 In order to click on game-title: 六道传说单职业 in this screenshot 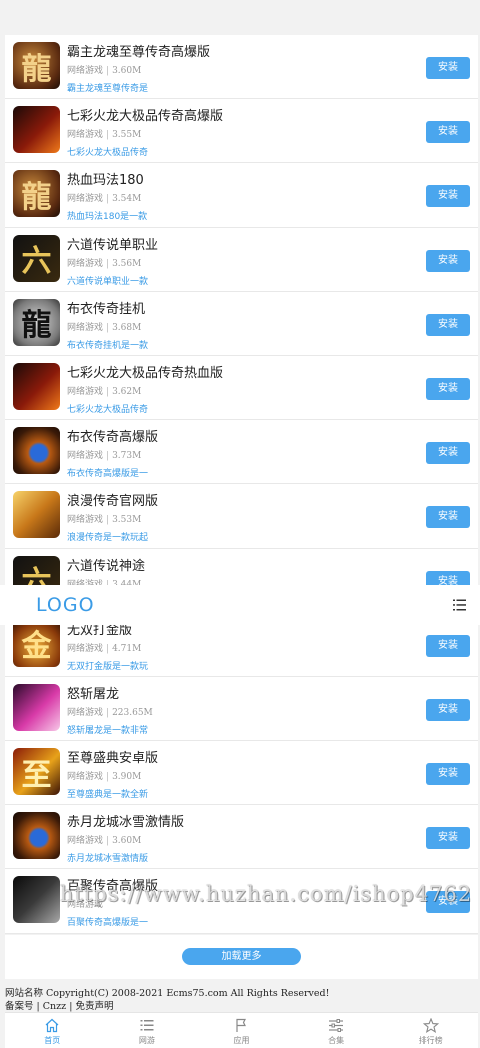, I will do `click(112, 243)`.